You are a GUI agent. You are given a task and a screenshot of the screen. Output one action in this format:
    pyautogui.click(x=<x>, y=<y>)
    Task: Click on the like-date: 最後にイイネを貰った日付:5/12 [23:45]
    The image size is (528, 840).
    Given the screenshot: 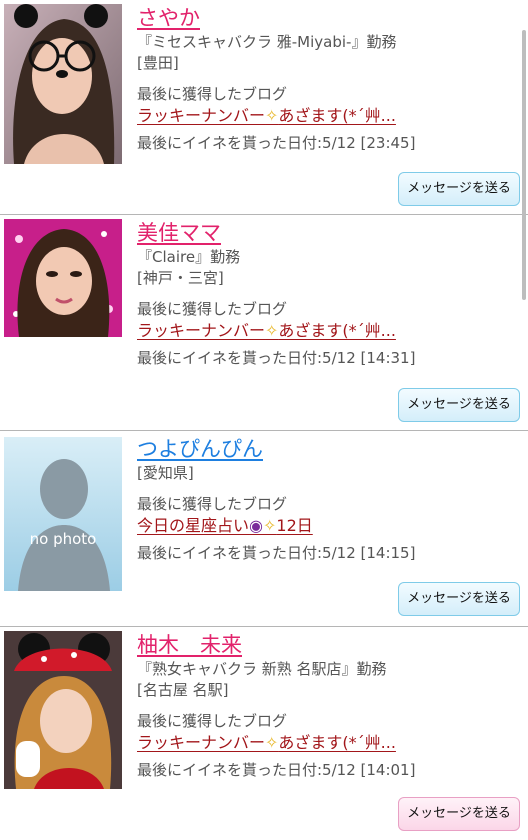 What is the action you would take?
    pyautogui.click(x=276, y=143)
    